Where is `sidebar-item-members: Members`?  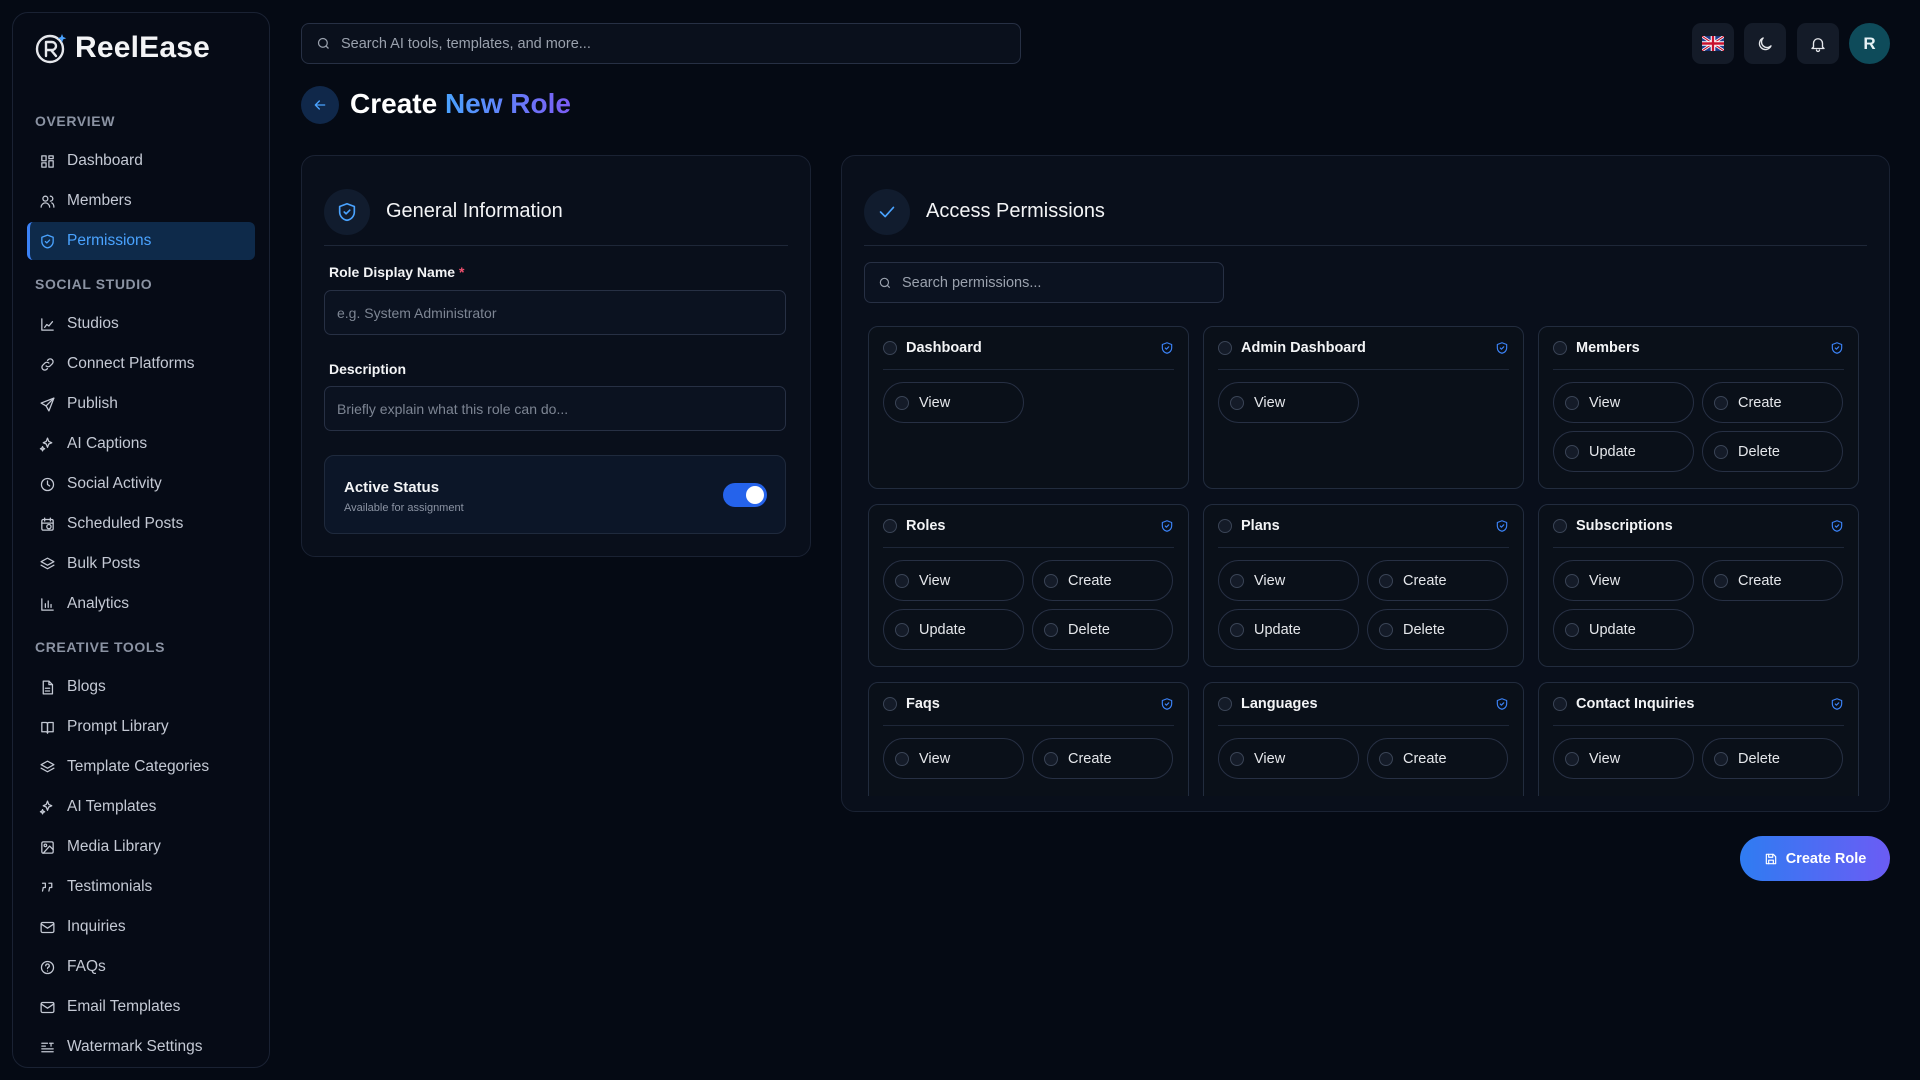
sidebar-item-members: Members is located at coordinates (141, 201).